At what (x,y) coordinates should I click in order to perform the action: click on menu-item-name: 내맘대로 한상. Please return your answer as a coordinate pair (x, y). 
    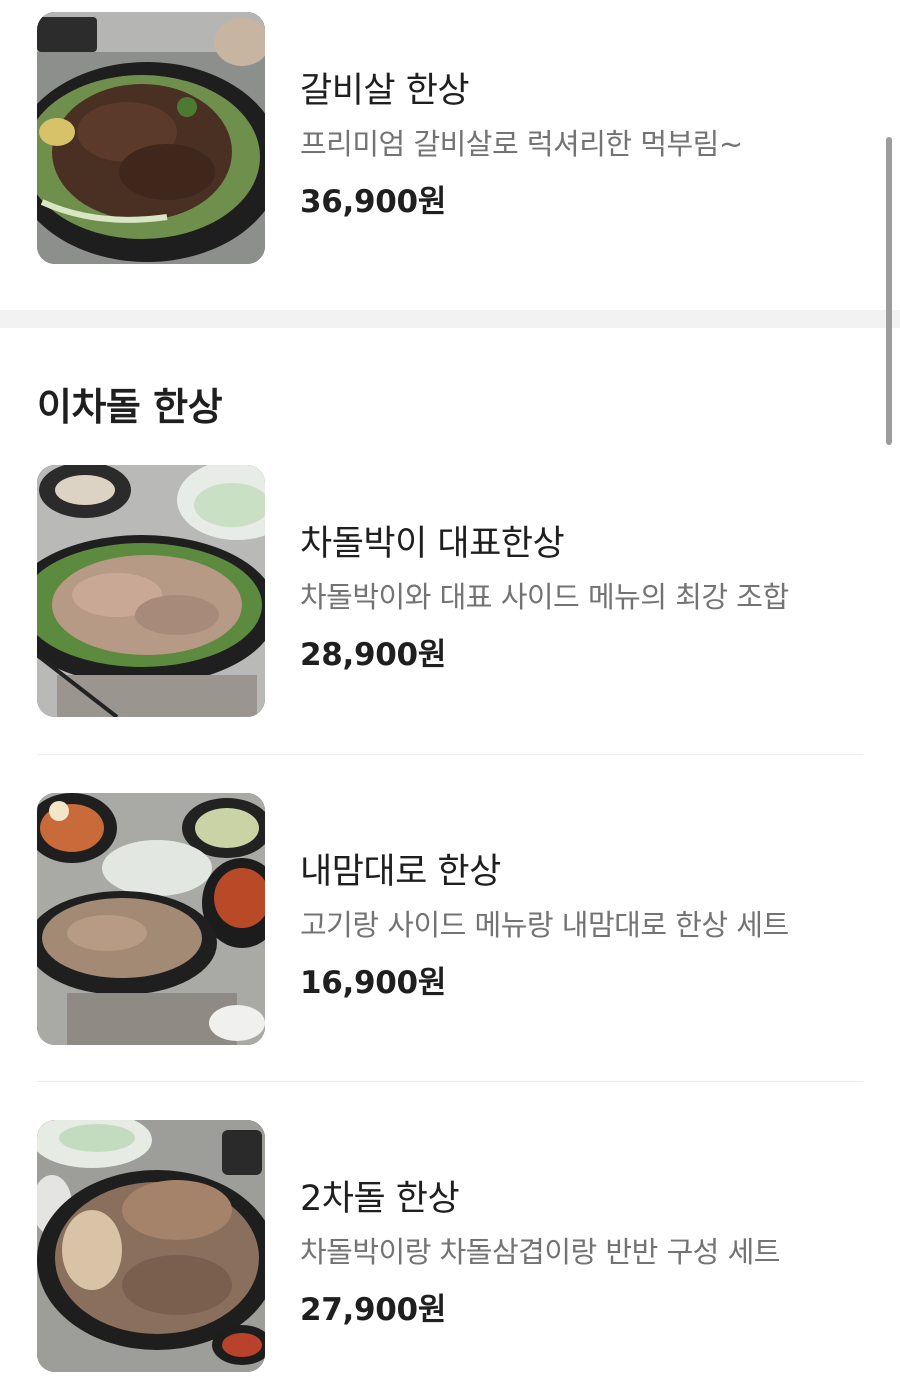
    Looking at the image, I should click on (400, 872).